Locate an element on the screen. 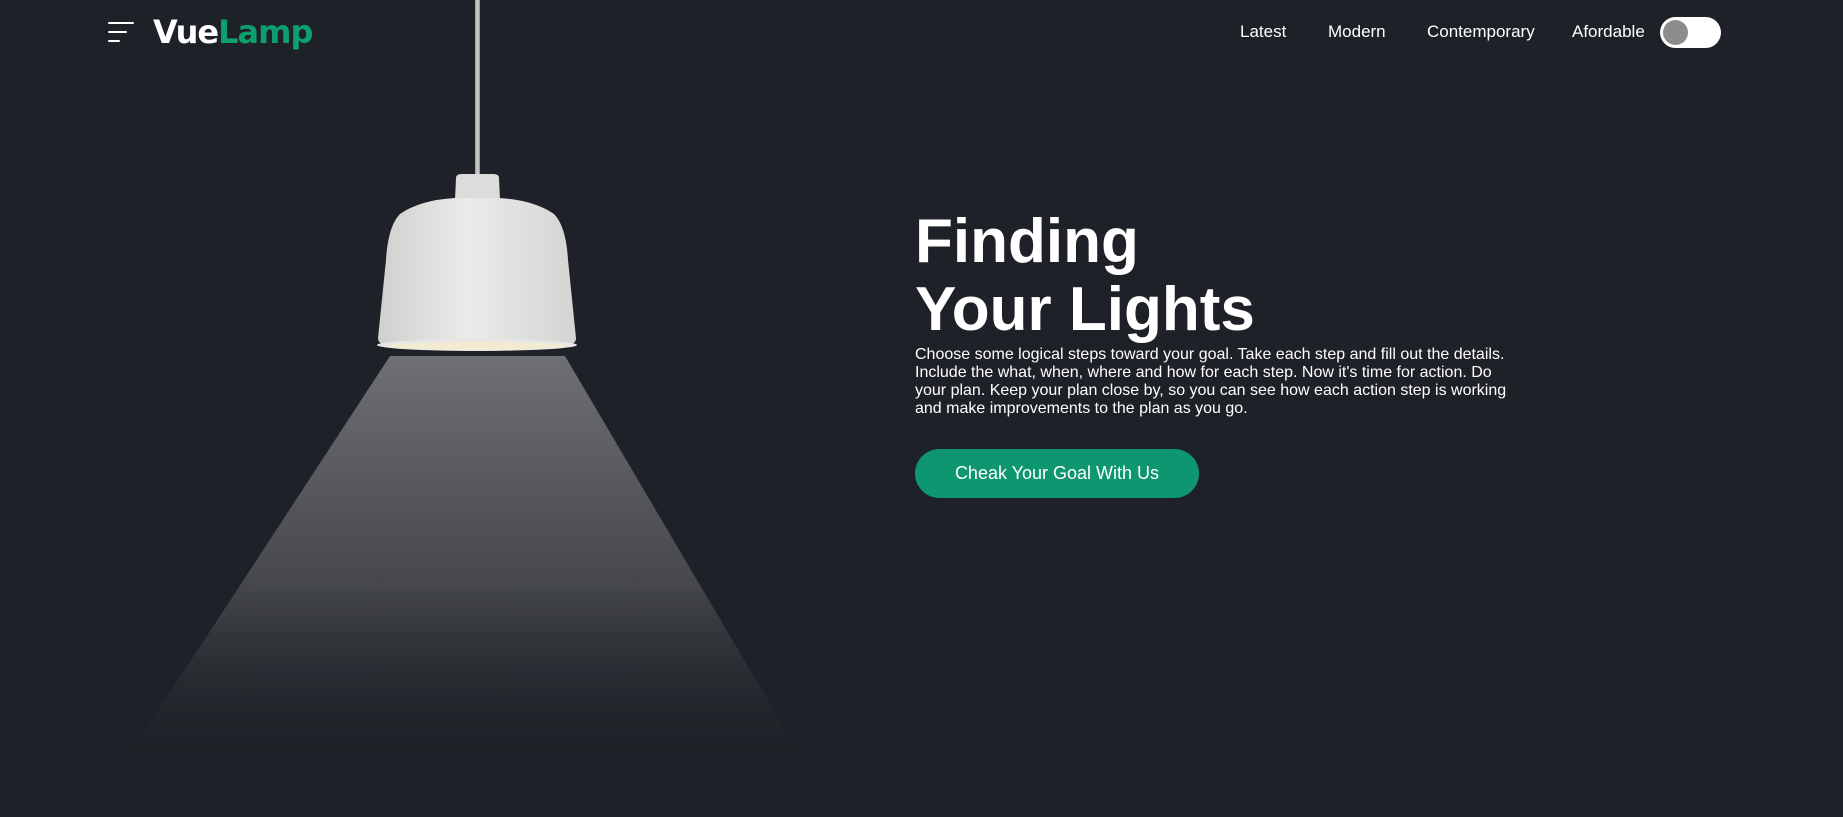  lamp-bulb-glow is located at coordinates (477, 346).